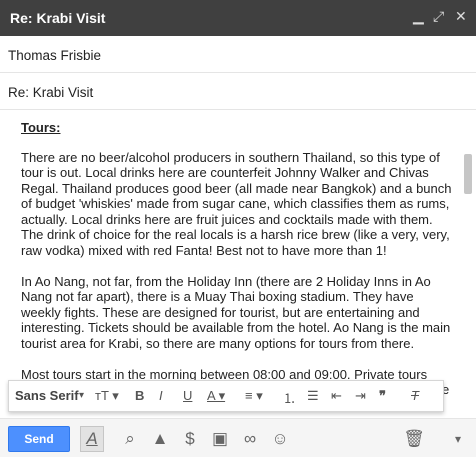 The height and width of the screenshot is (457, 476). What do you see at coordinates (415, 395) in the screenshot?
I see `remove-formatting-icon: T` at bounding box center [415, 395].